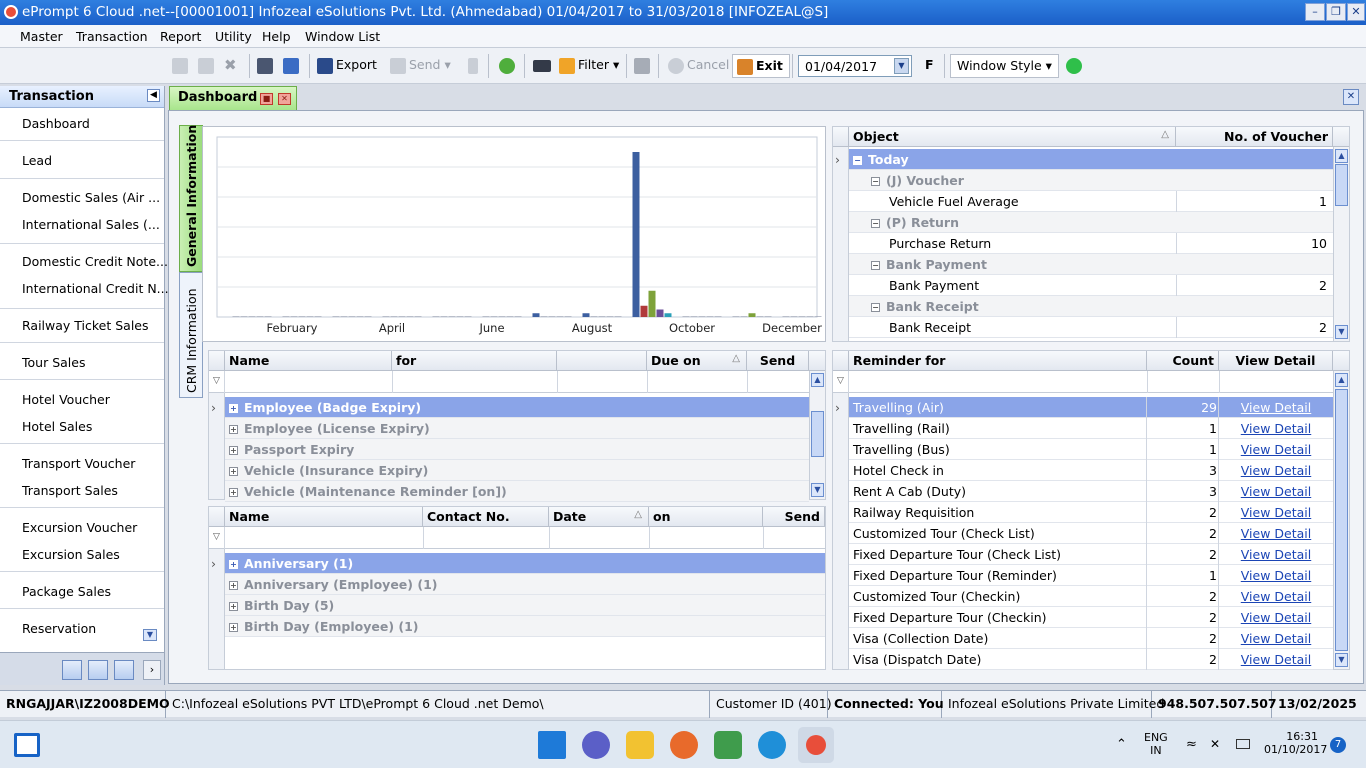 The image size is (1366, 768). I want to click on table-row: Customized Tour (Checkin) 2 View Detail, so click(1091, 596).